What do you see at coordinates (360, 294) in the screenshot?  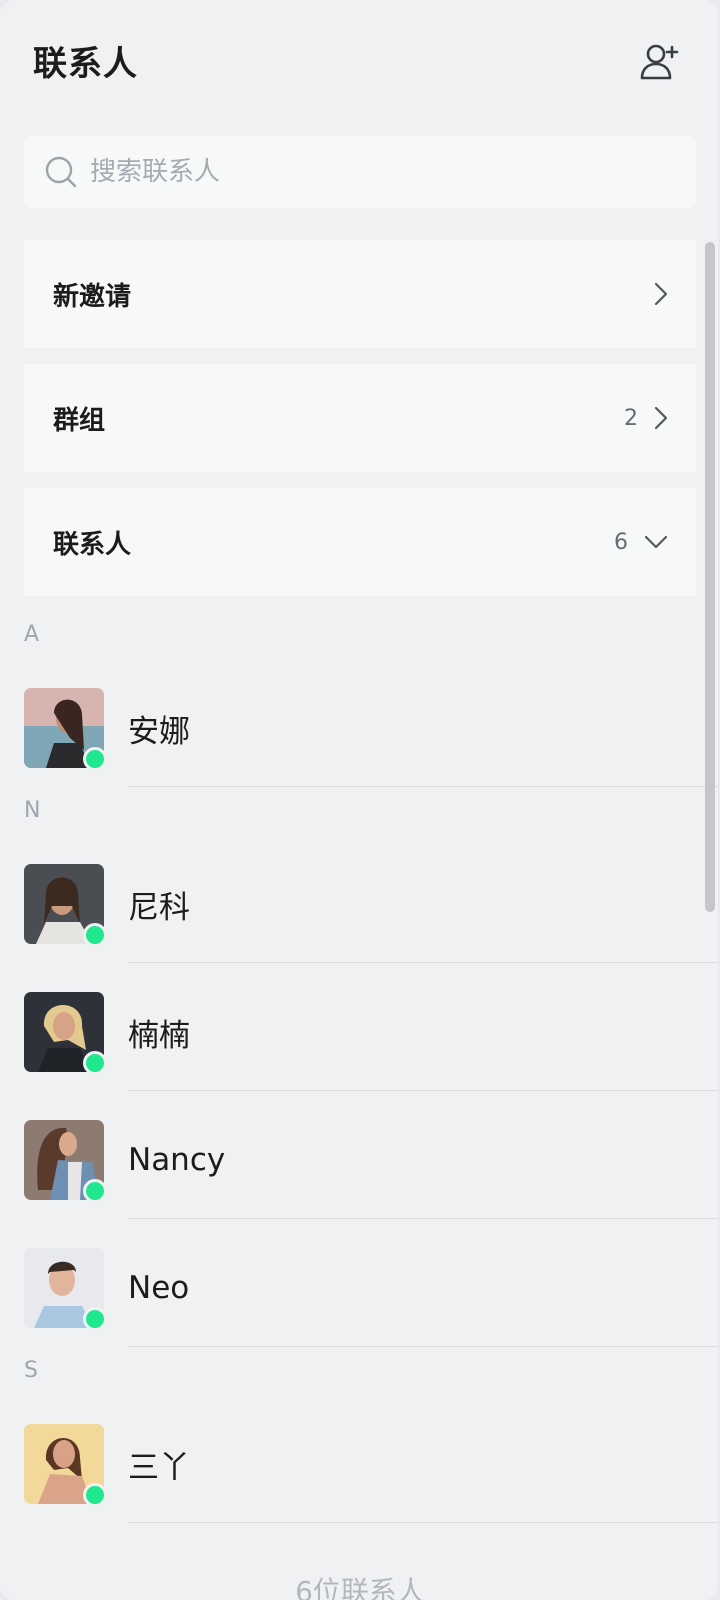 I see `new-invites-row: 新邀请` at bounding box center [360, 294].